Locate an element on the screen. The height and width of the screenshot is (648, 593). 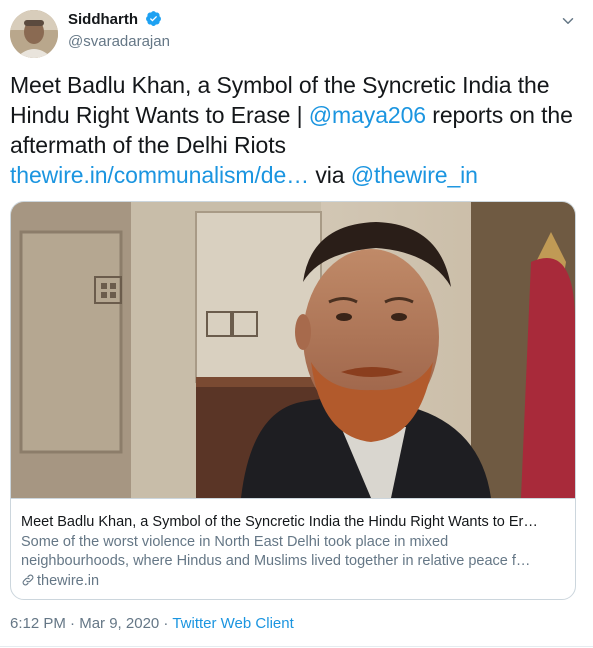
verified-badge-icon is located at coordinates (153, 21).